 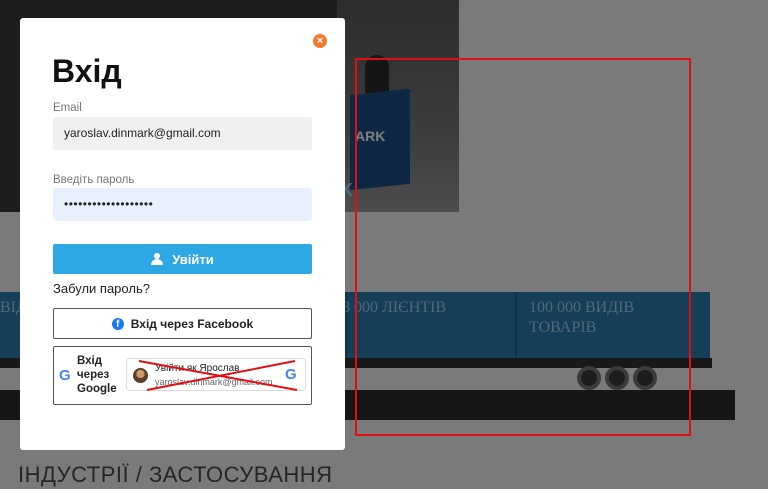 What do you see at coordinates (140, 375) in the screenshot?
I see `avatar` at bounding box center [140, 375].